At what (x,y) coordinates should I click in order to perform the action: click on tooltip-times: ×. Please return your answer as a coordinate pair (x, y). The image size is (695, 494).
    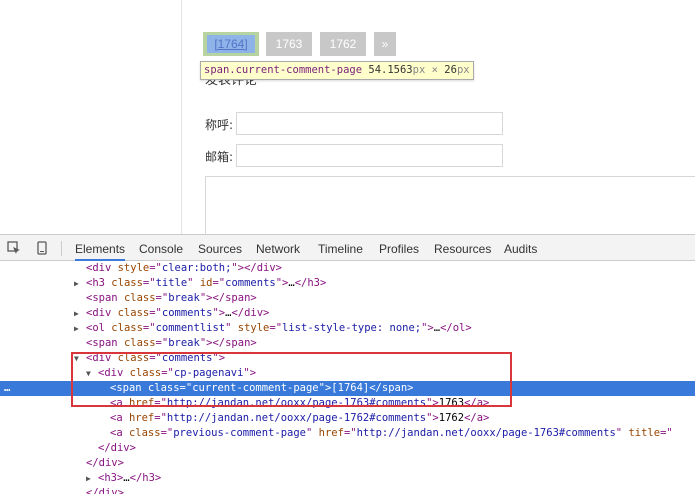
    Looking at the image, I should click on (434, 70).